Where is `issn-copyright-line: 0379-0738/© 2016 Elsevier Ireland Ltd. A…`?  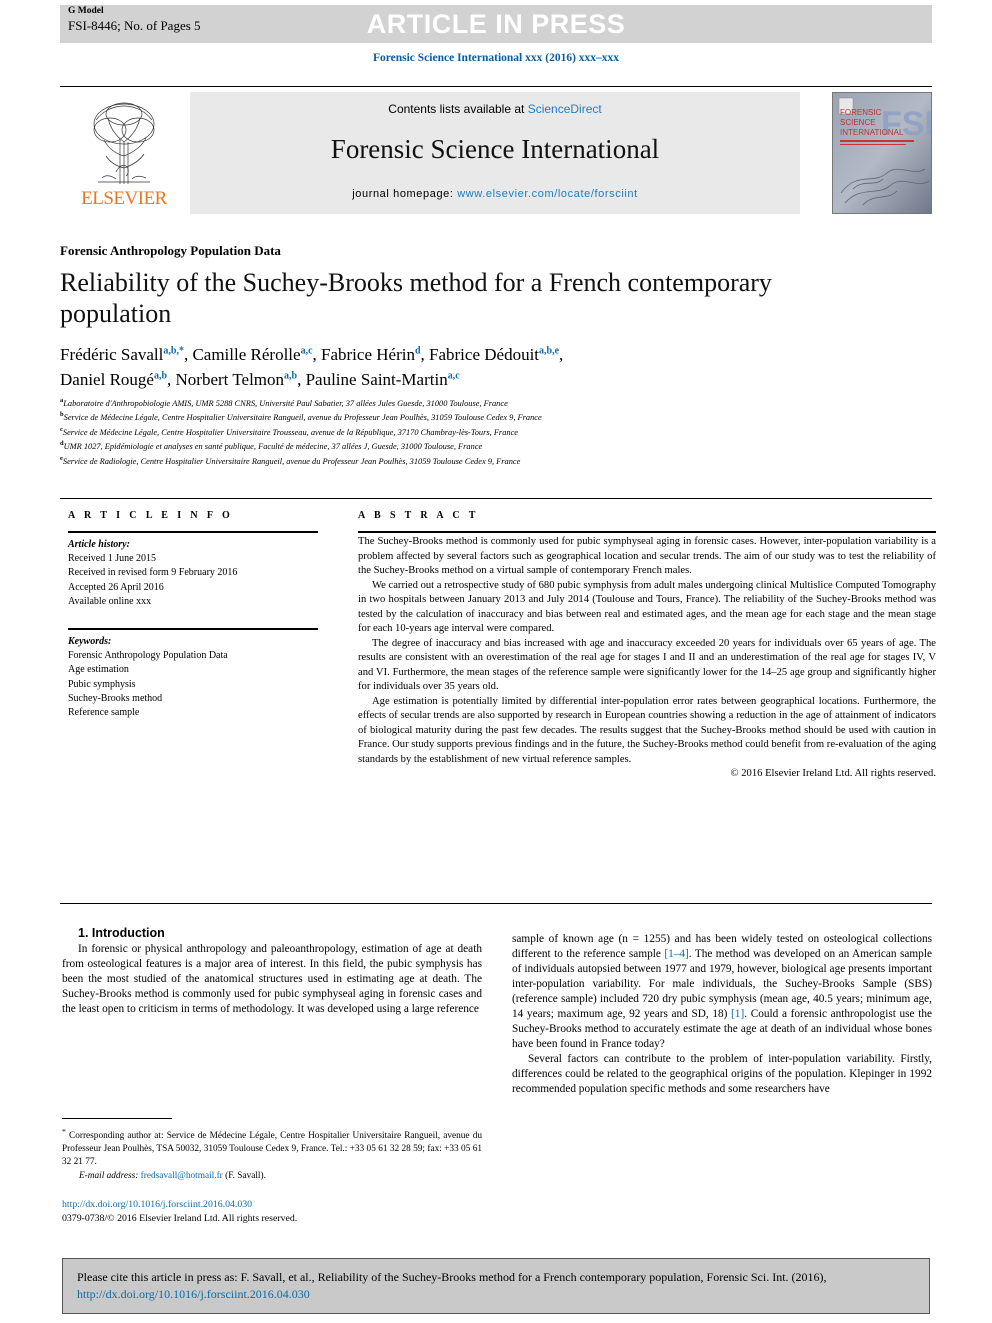 issn-copyright-line: 0379-0738/© 2016 Elsevier Ireland Ltd. A… is located at coordinates (180, 1219).